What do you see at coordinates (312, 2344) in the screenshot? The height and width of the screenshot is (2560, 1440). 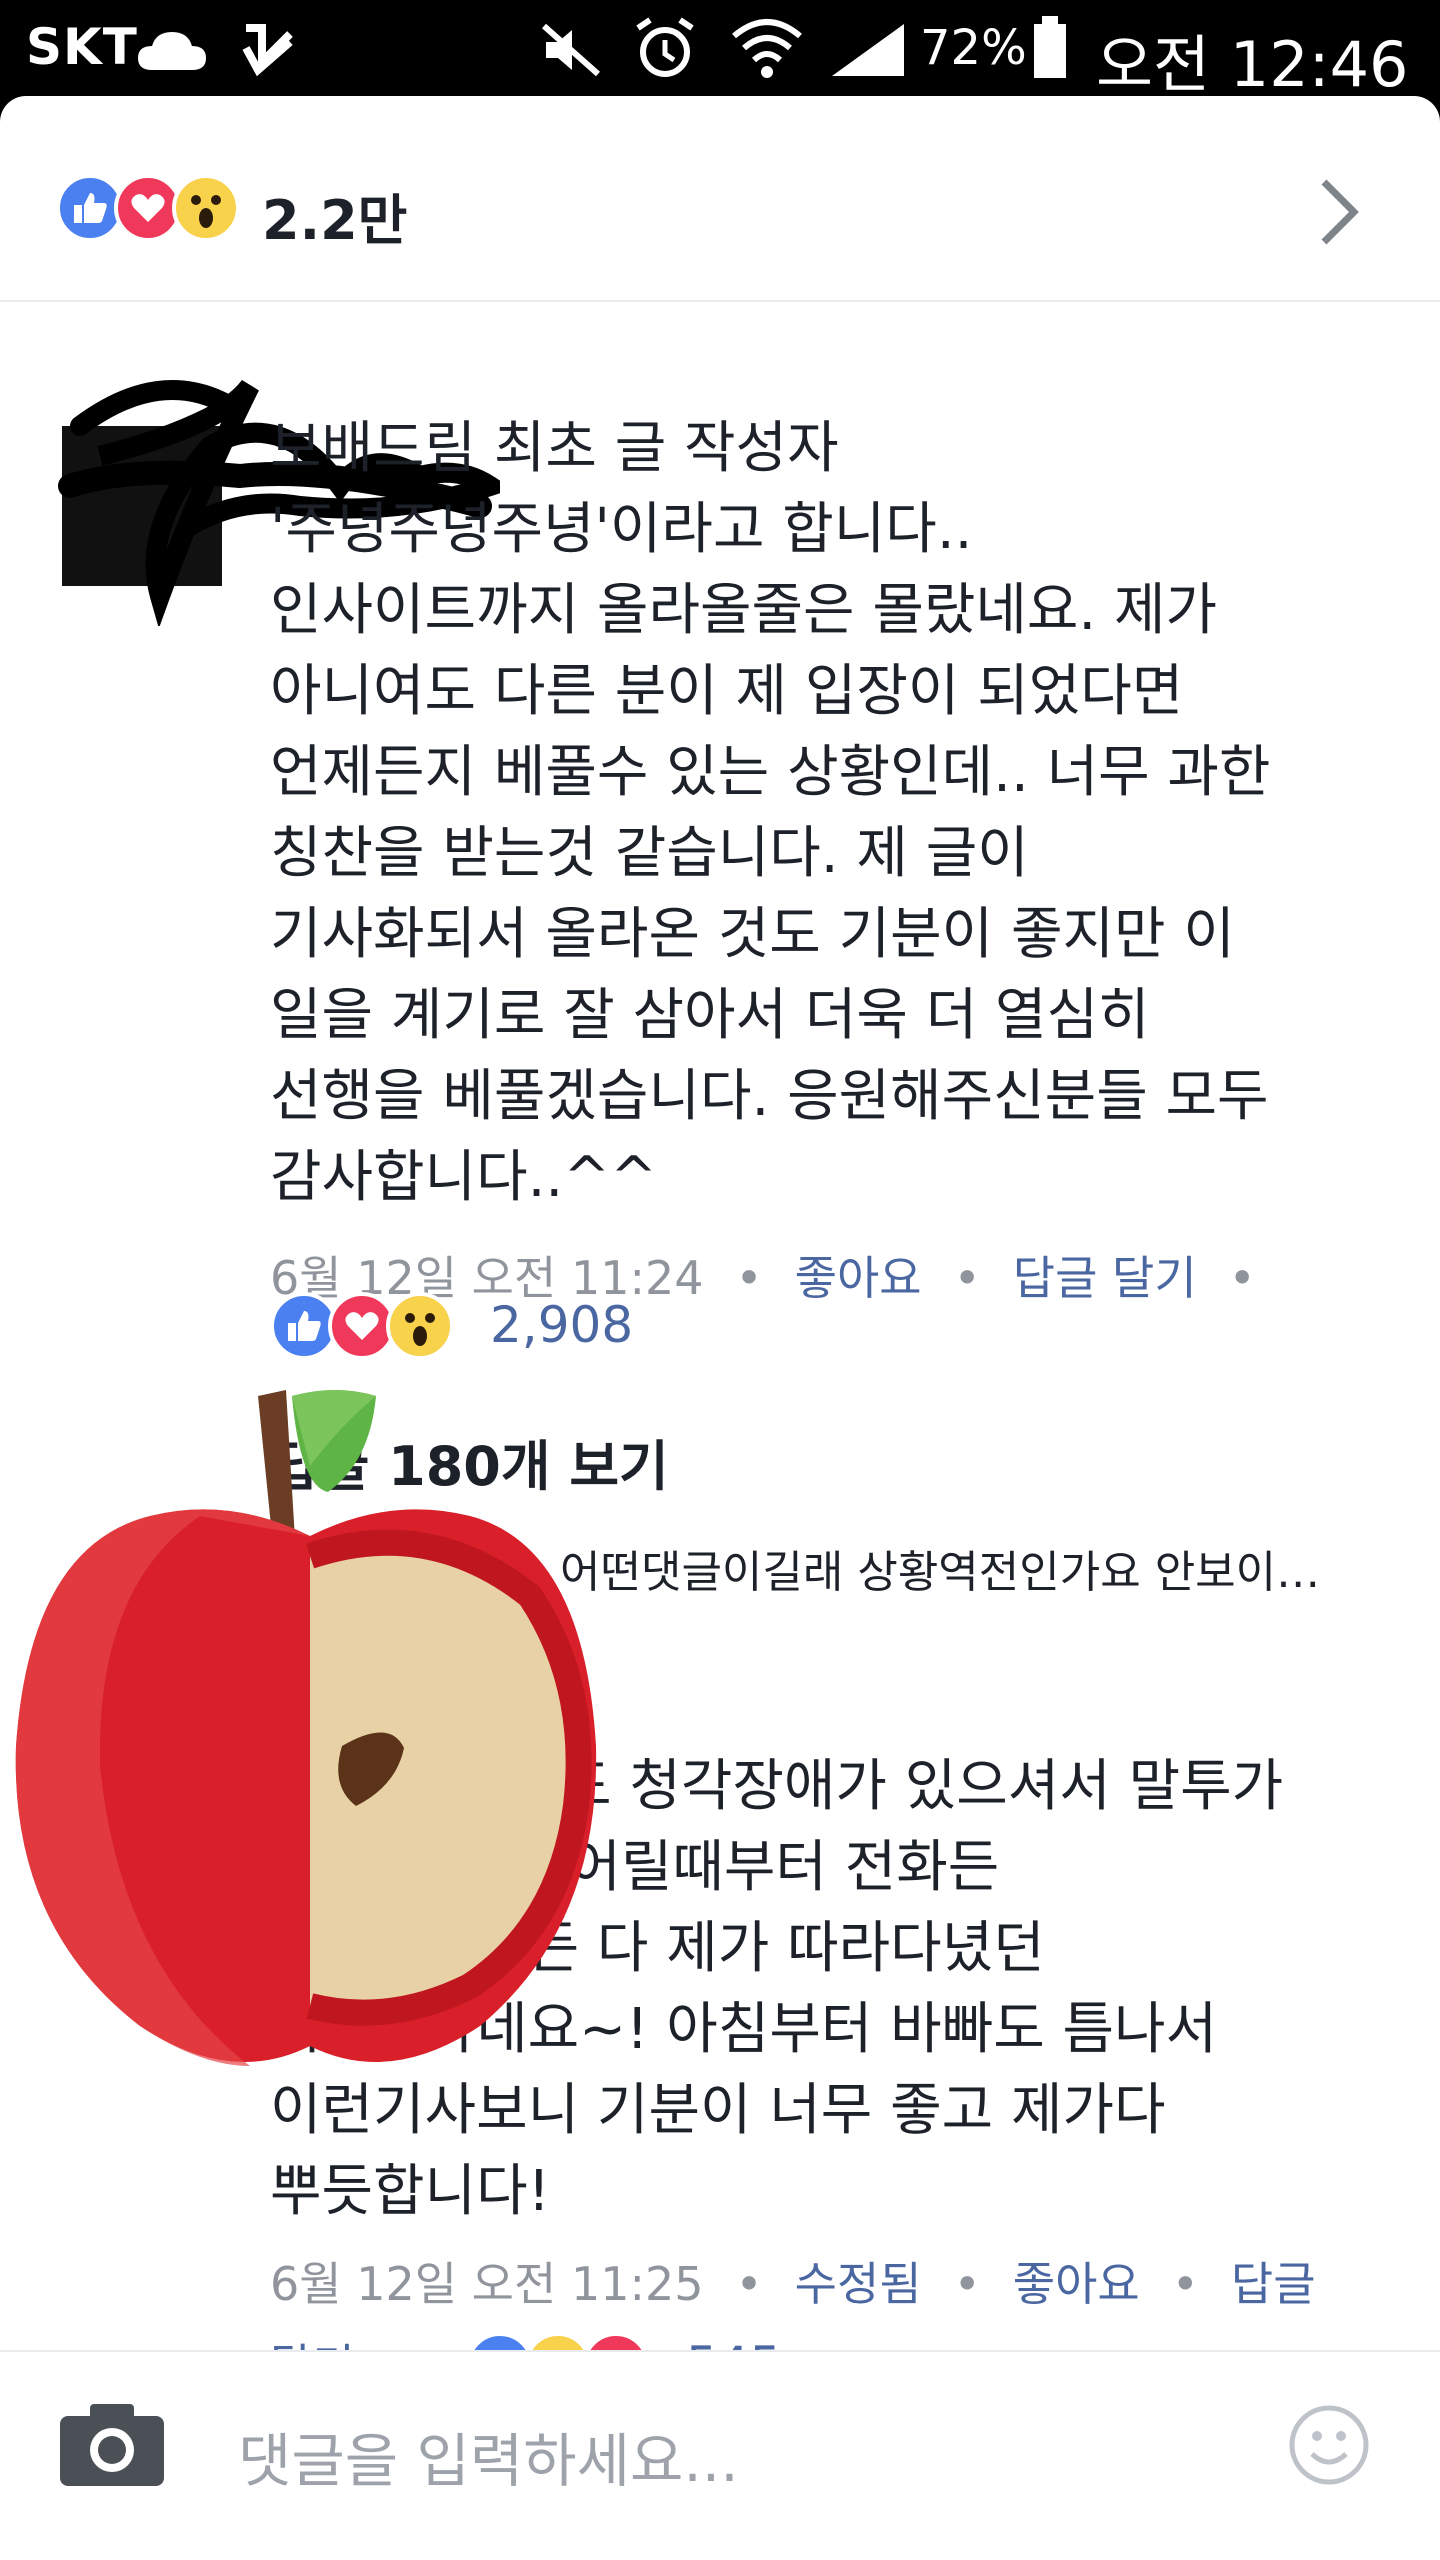 I see `reply-link-continued: 달기` at bounding box center [312, 2344].